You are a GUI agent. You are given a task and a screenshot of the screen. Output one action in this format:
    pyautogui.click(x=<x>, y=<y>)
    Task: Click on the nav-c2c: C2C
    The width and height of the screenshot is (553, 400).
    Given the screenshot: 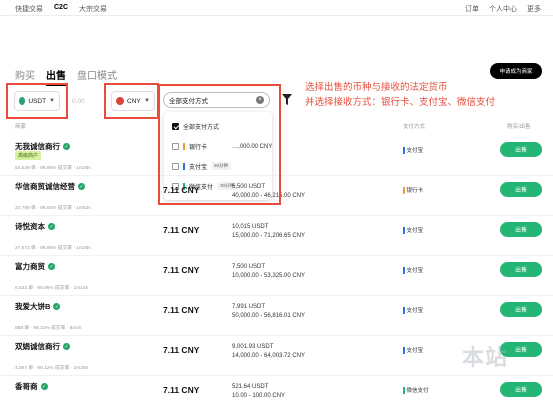 What is the action you would take?
    pyautogui.click(x=61, y=9)
    